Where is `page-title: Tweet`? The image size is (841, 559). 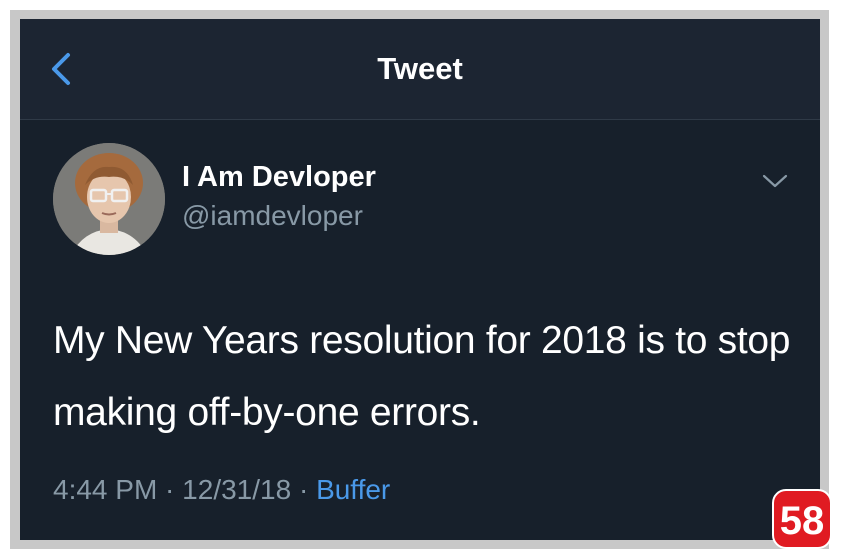
page-title: Tweet is located at coordinates (420, 68).